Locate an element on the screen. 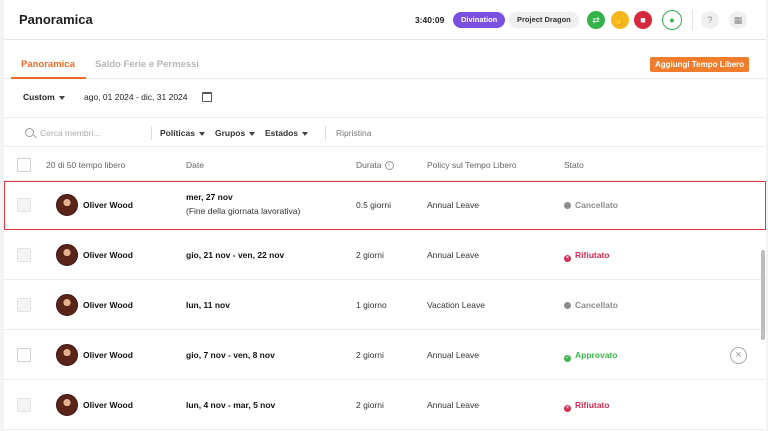 This screenshot has height=431, width=768. tab-overview: Panoramica is located at coordinates (48, 64).